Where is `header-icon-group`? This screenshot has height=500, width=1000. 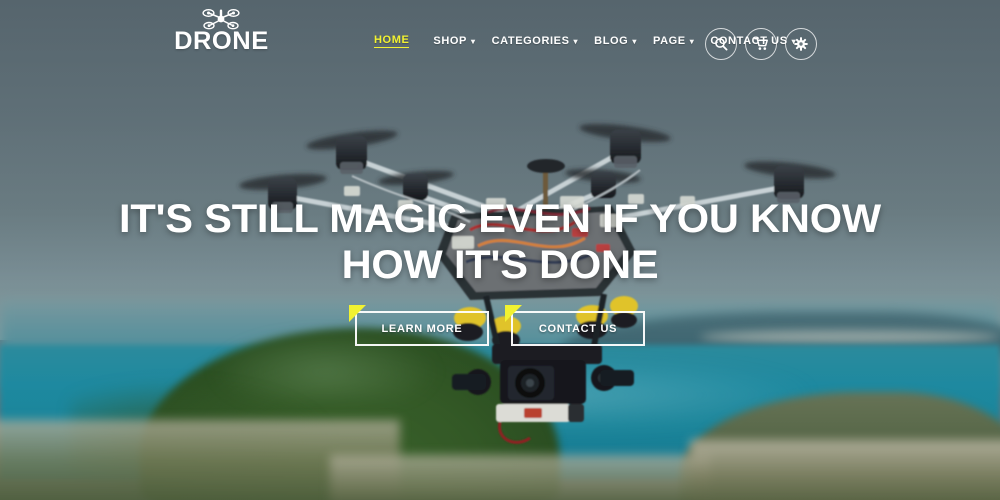 header-icon-group is located at coordinates (761, 44).